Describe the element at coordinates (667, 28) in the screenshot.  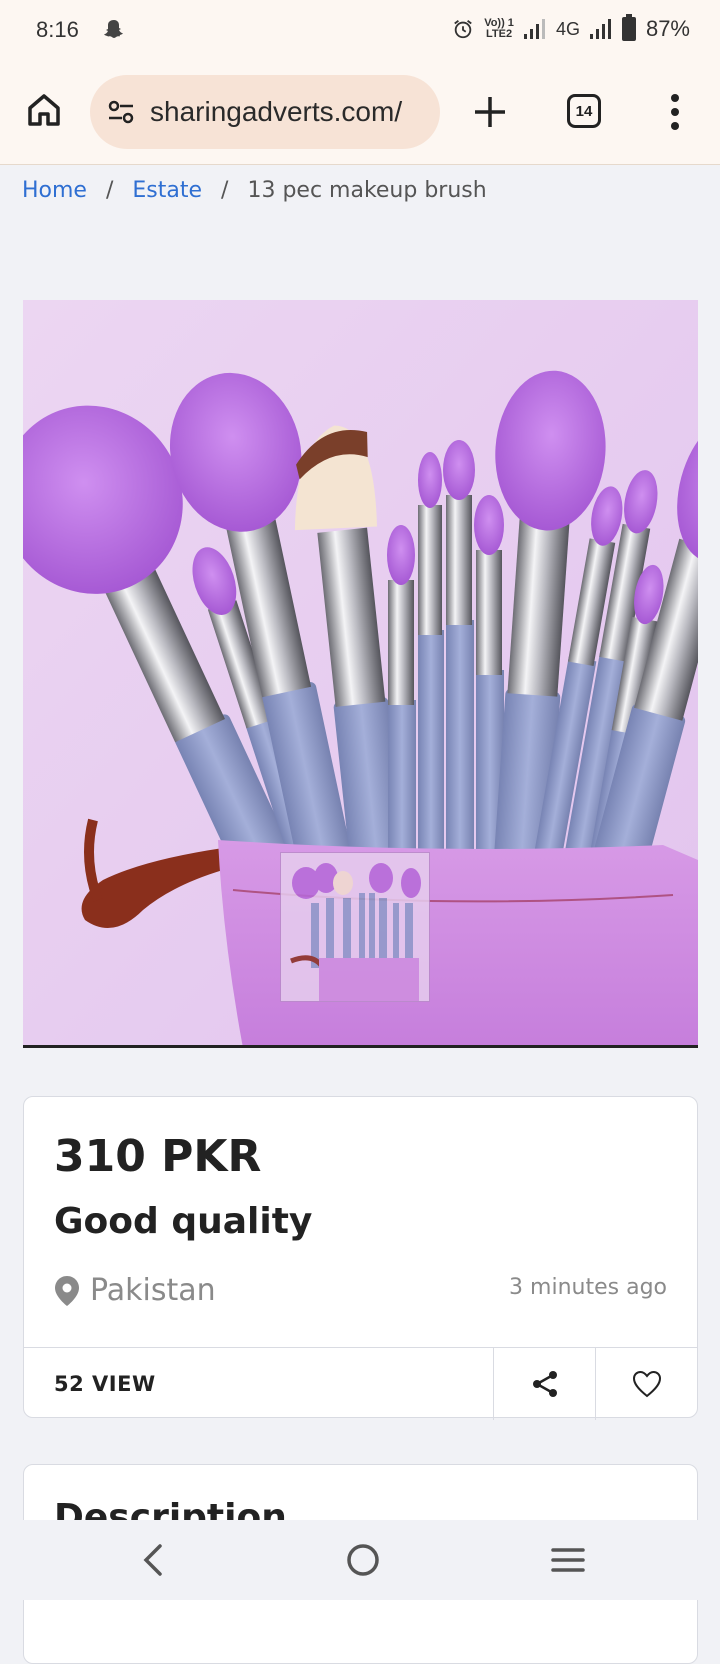
I see `battery-level: 87%` at that location.